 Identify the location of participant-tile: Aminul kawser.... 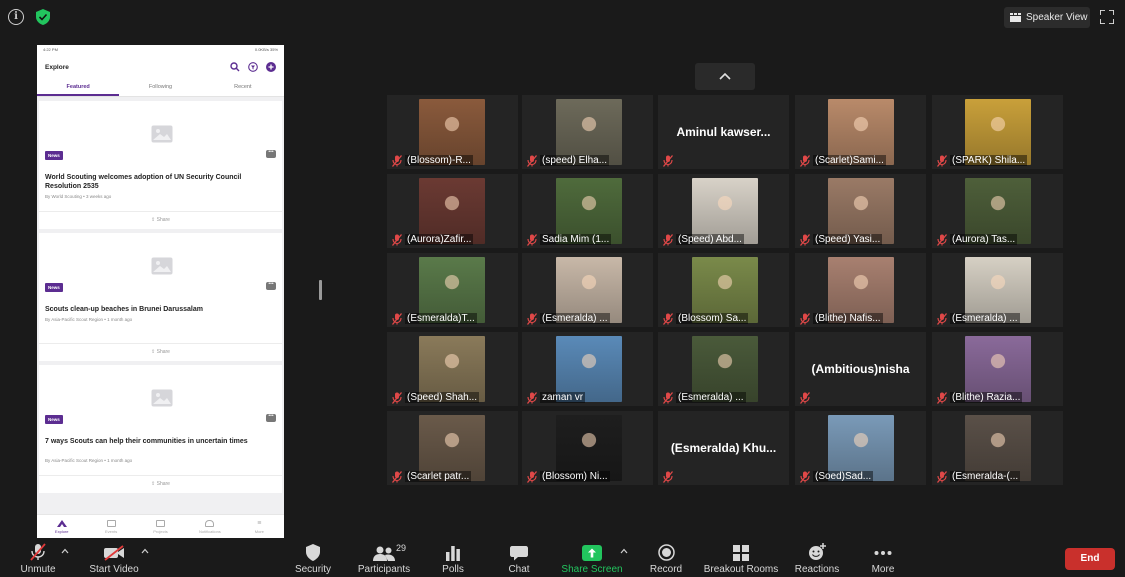
(723, 132).